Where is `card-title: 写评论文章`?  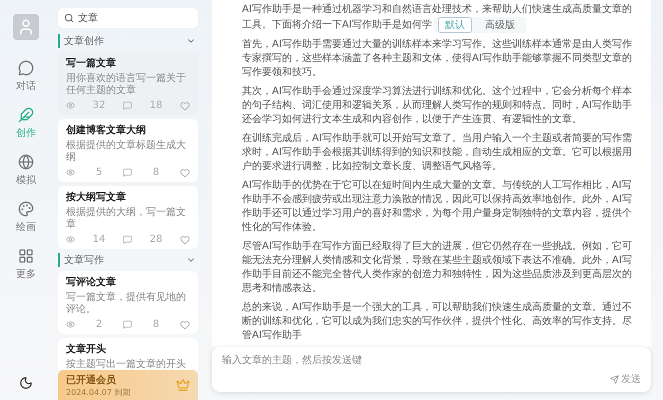
card-title: 写评论文章 is located at coordinates (91, 282).